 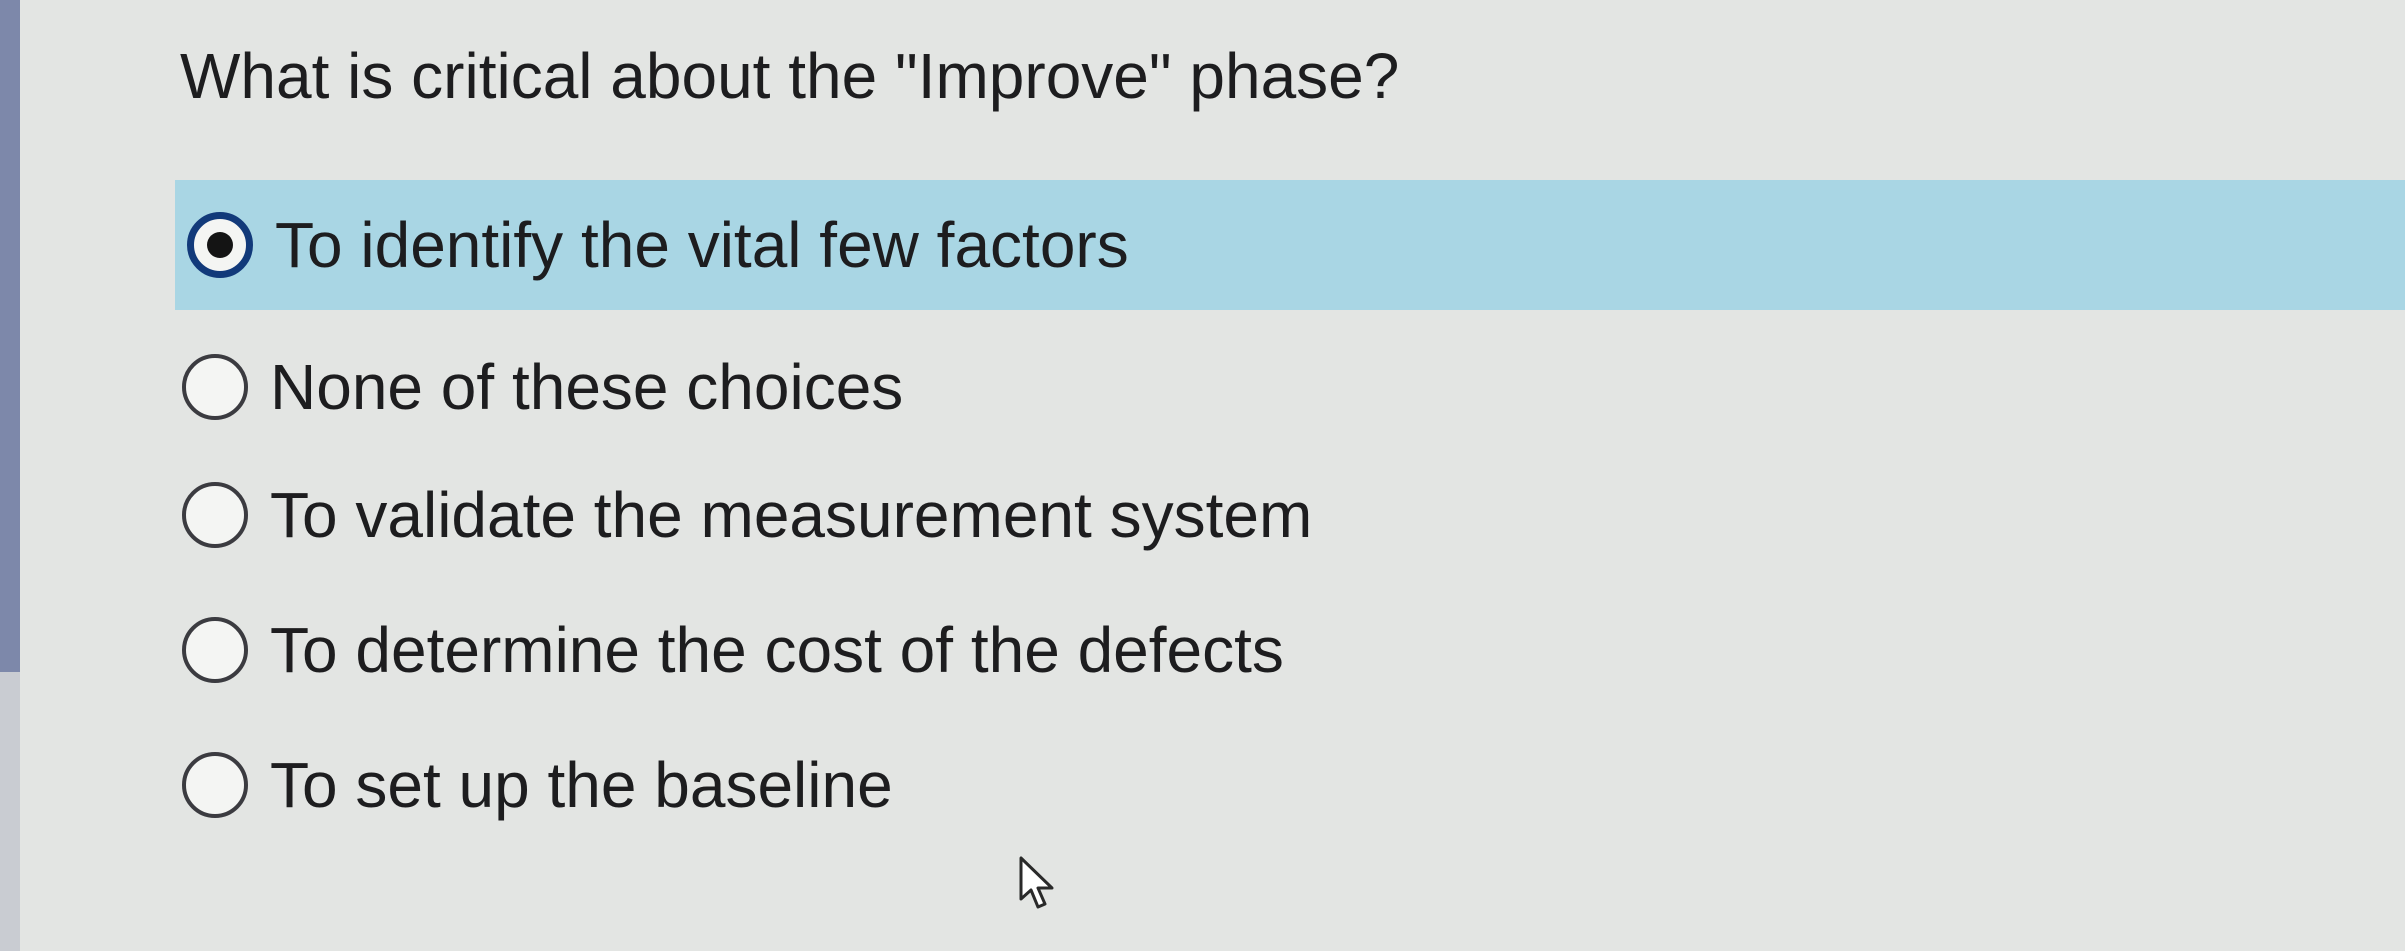 What do you see at coordinates (702, 245) in the screenshot?
I see `option-label: To identify the vital few factors` at bounding box center [702, 245].